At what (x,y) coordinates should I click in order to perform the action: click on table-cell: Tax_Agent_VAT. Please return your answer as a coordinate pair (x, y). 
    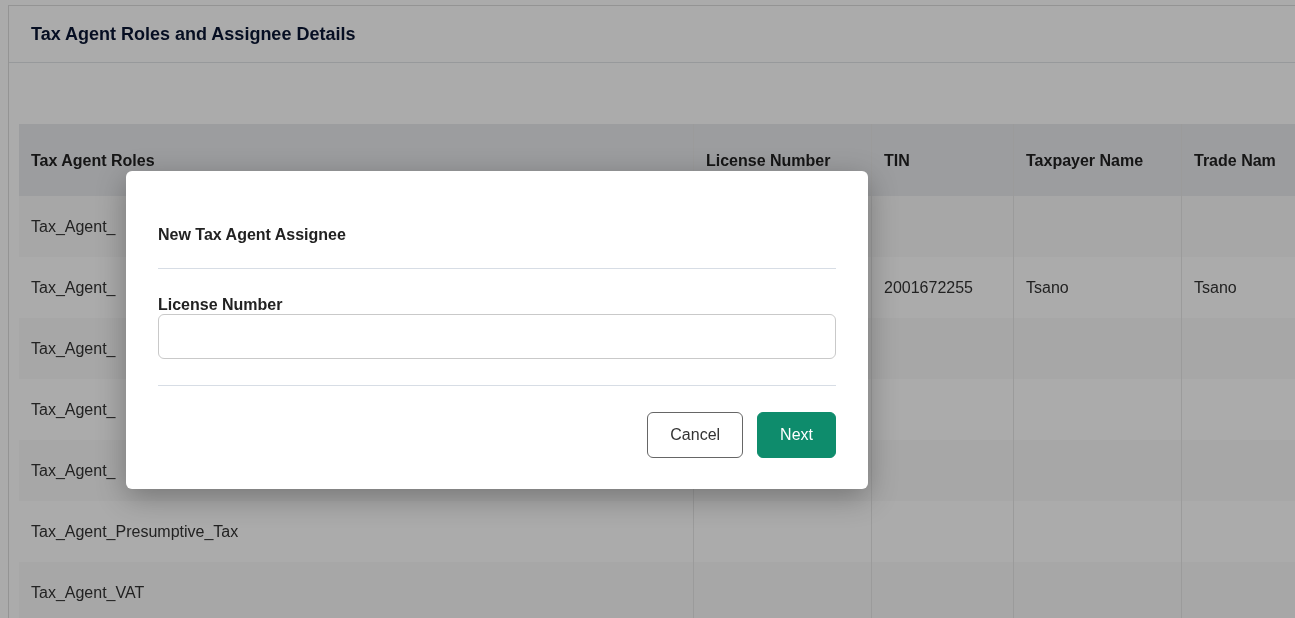
    Looking at the image, I should click on (88, 592).